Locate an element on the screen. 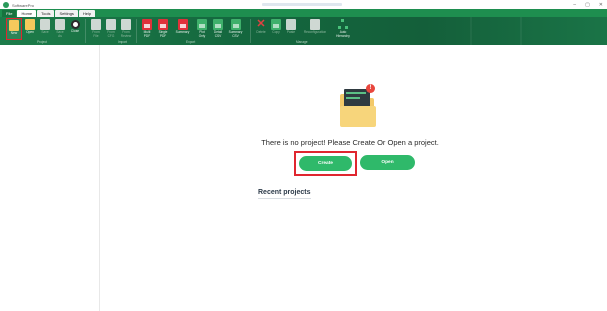 The height and width of the screenshot is (311, 607). from-file-label: From File is located at coordinates (96, 34).